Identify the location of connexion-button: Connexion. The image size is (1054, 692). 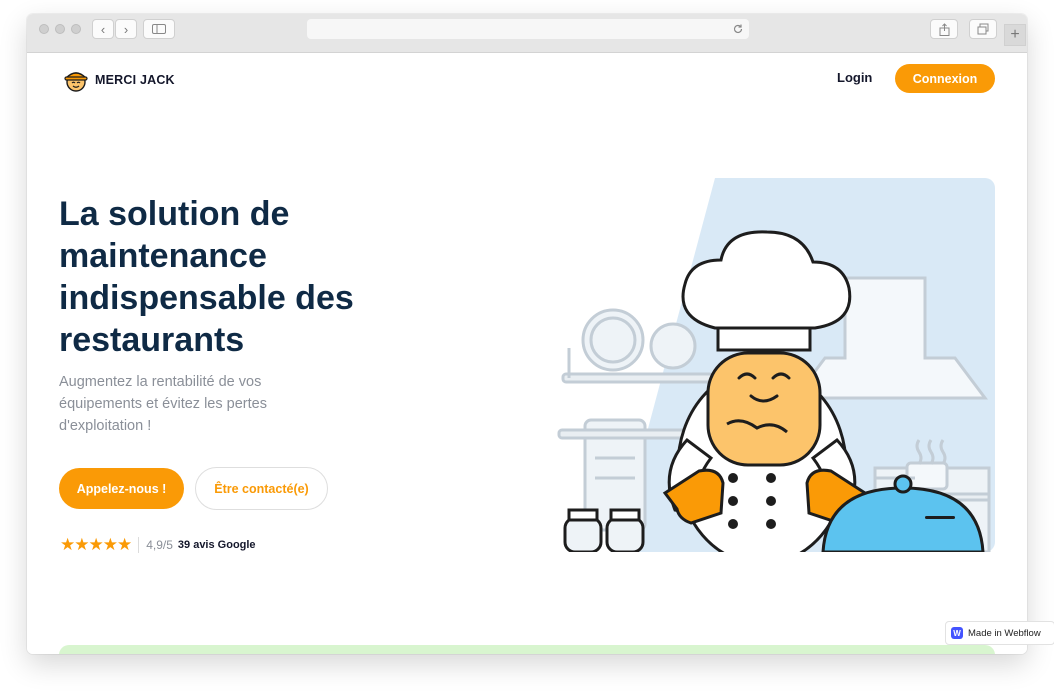
(945, 78).